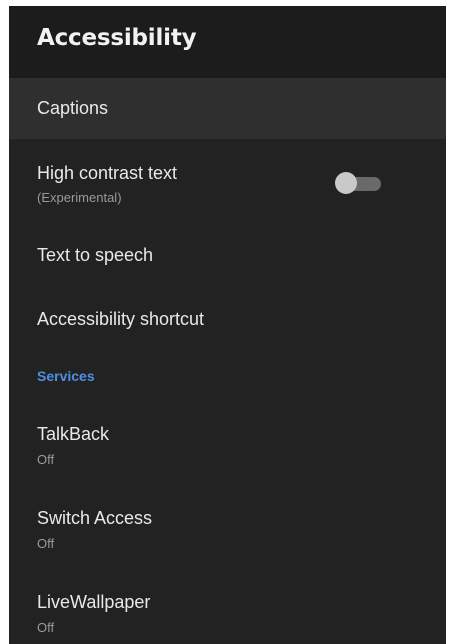 This screenshot has height=644, width=457. Describe the element at coordinates (73, 108) in the screenshot. I see `captions-title: Captions` at that location.